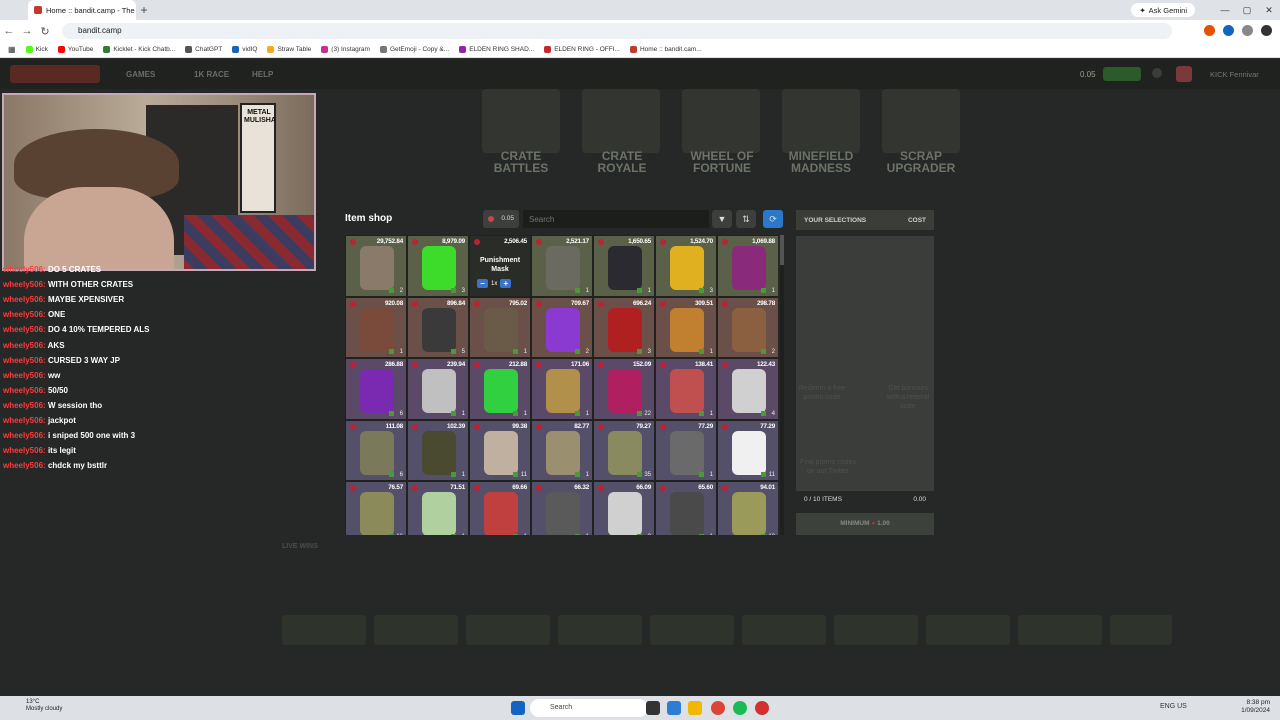 Image resolution: width=1280 pixels, height=720 pixels. I want to click on reload-icon: ↻, so click(45, 31).